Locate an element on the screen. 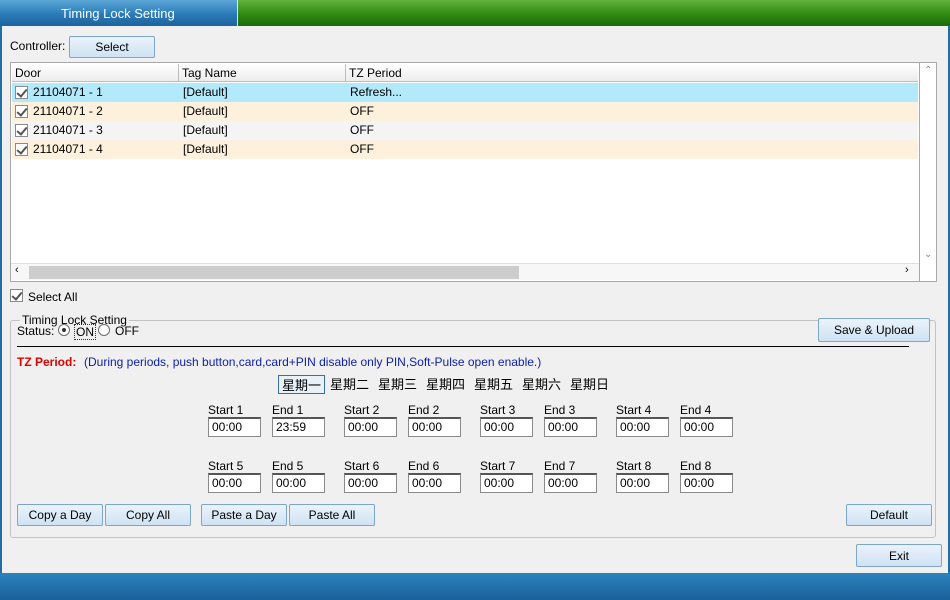  day-tab-sat: 星期六 is located at coordinates (541, 384).